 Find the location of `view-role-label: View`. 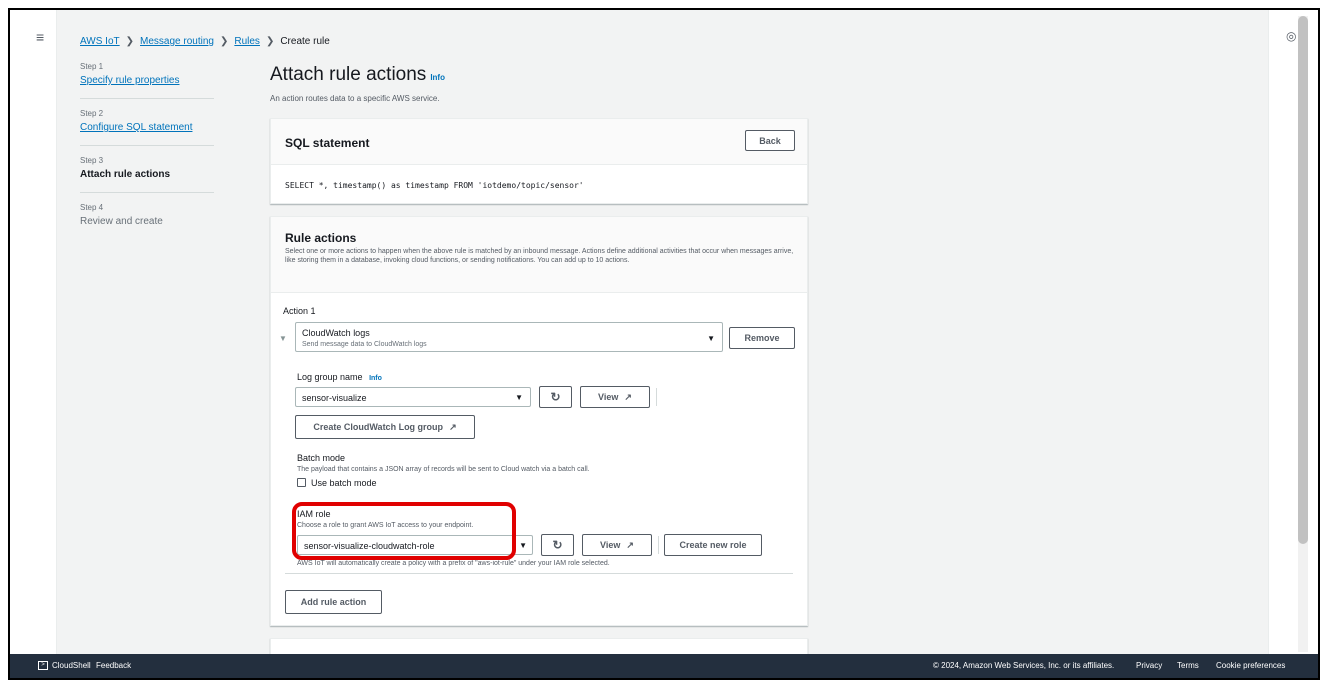

view-role-label: View is located at coordinates (610, 545).